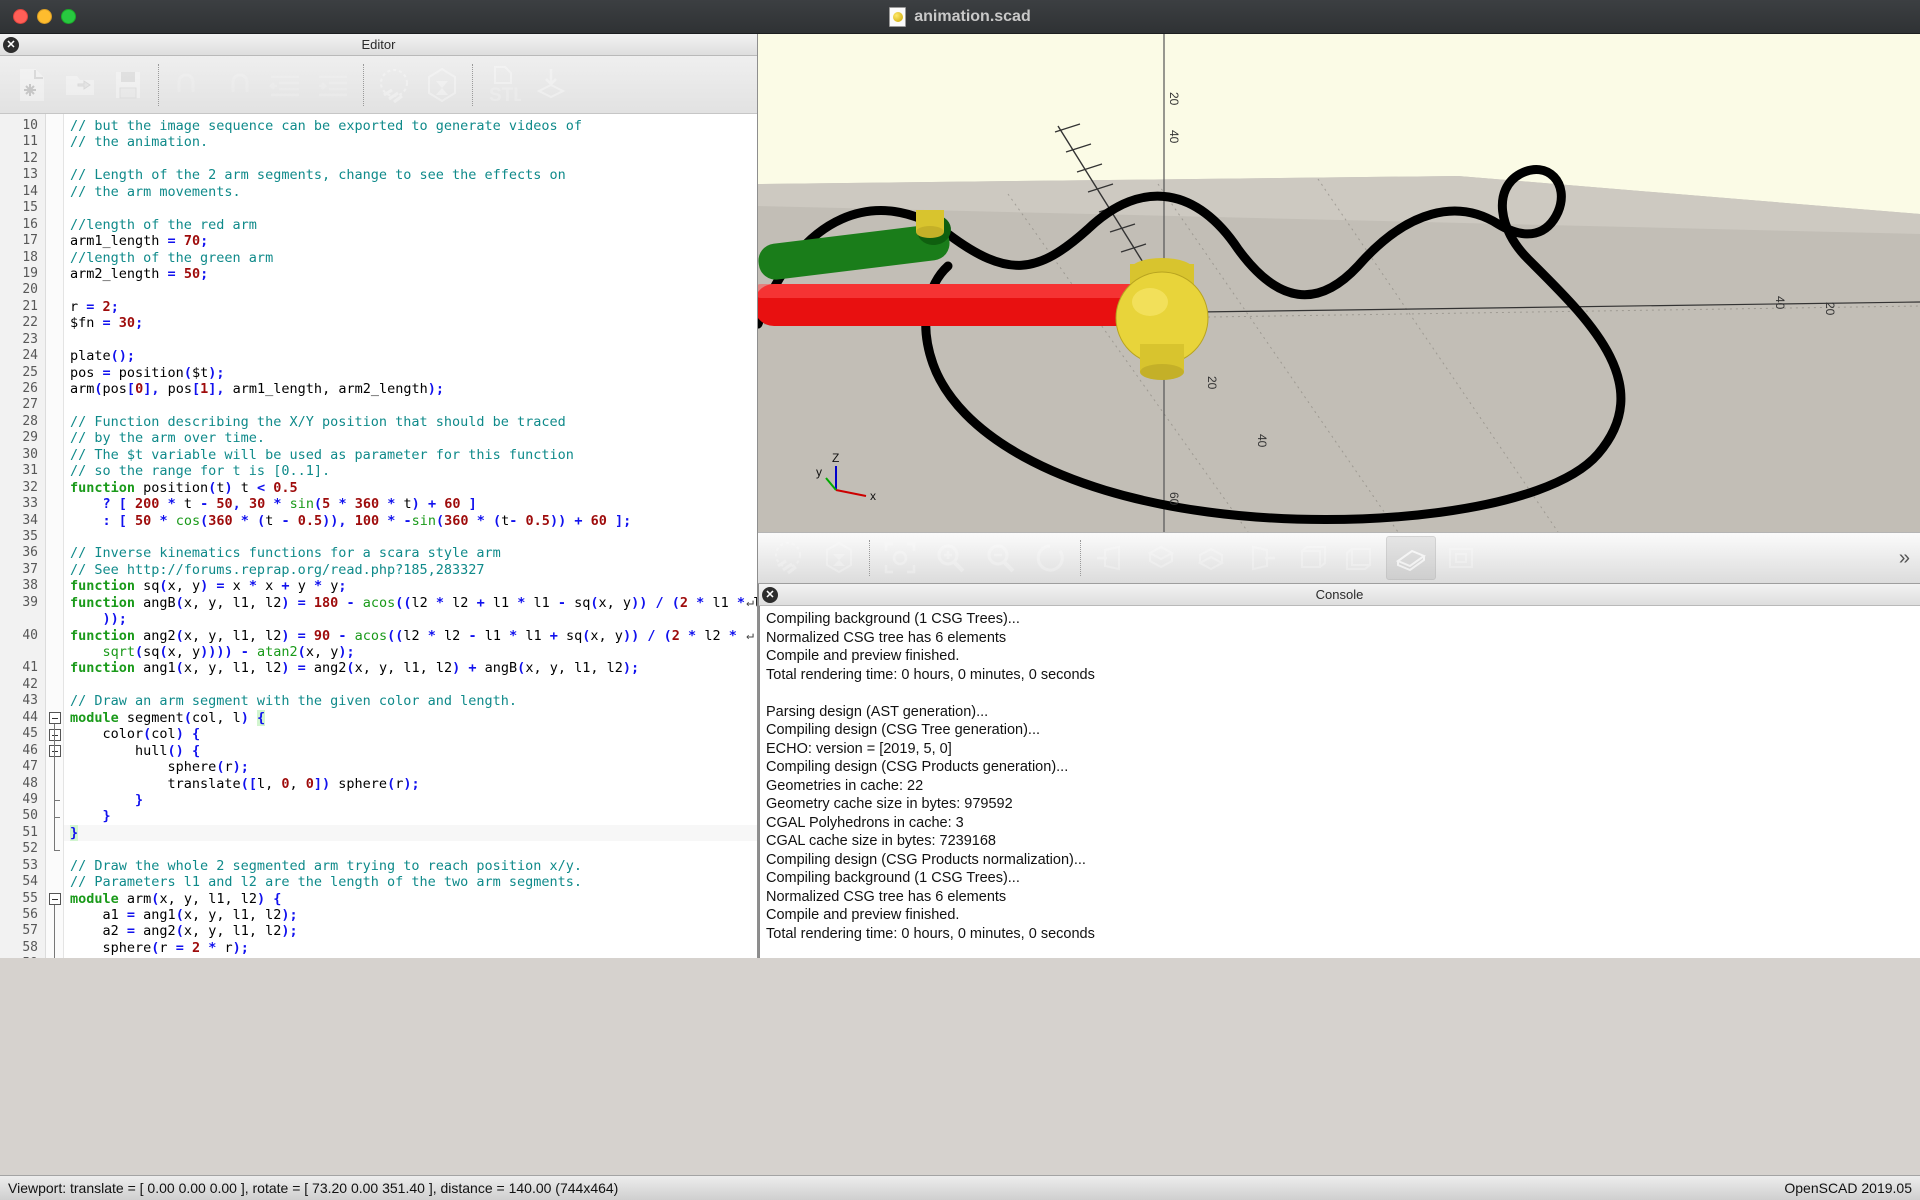 This screenshot has height=1200, width=1920. Describe the element at coordinates (189, 85) in the screenshot. I see `undo-button` at that location.